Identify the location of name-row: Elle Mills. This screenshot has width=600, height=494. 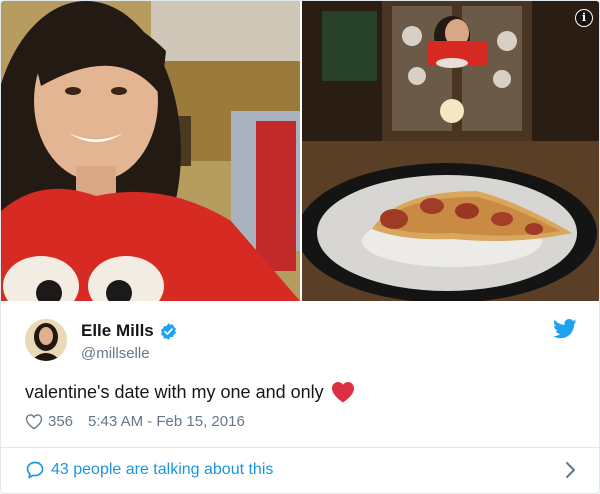
(129, 331).